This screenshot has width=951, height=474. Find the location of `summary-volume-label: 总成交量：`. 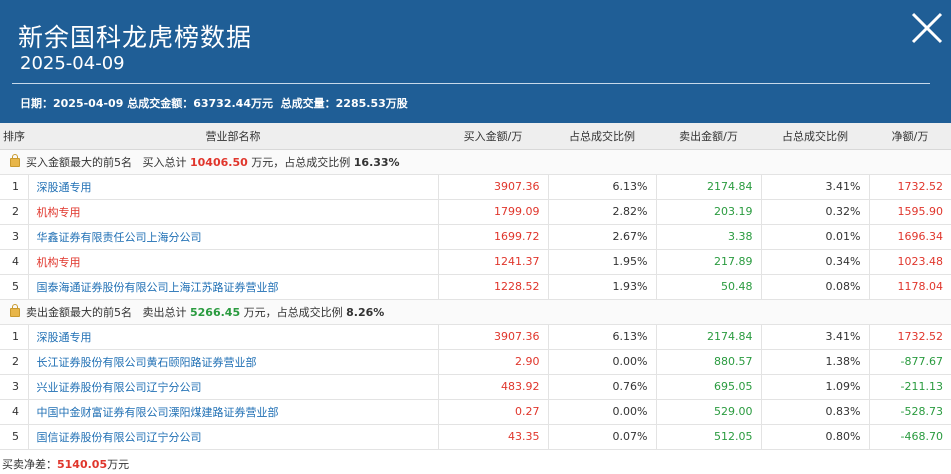

summary-volume-label: 总成交量： is located at coordinates (308, 103).